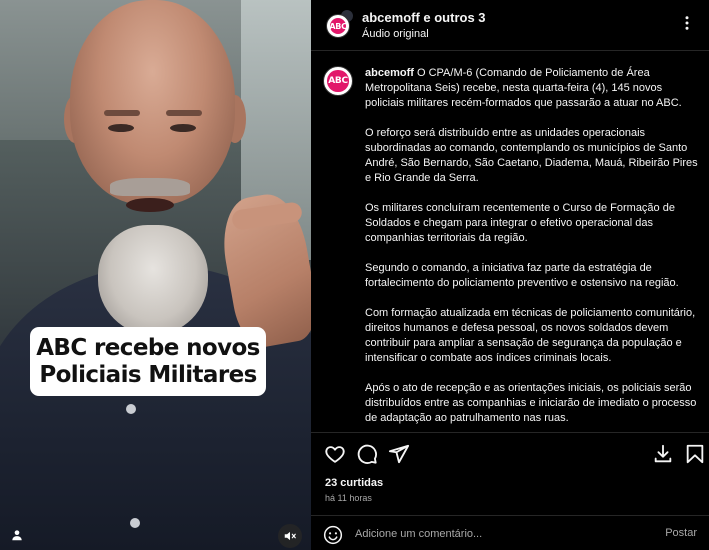  I want to click on person-icon, so click(17, 535).